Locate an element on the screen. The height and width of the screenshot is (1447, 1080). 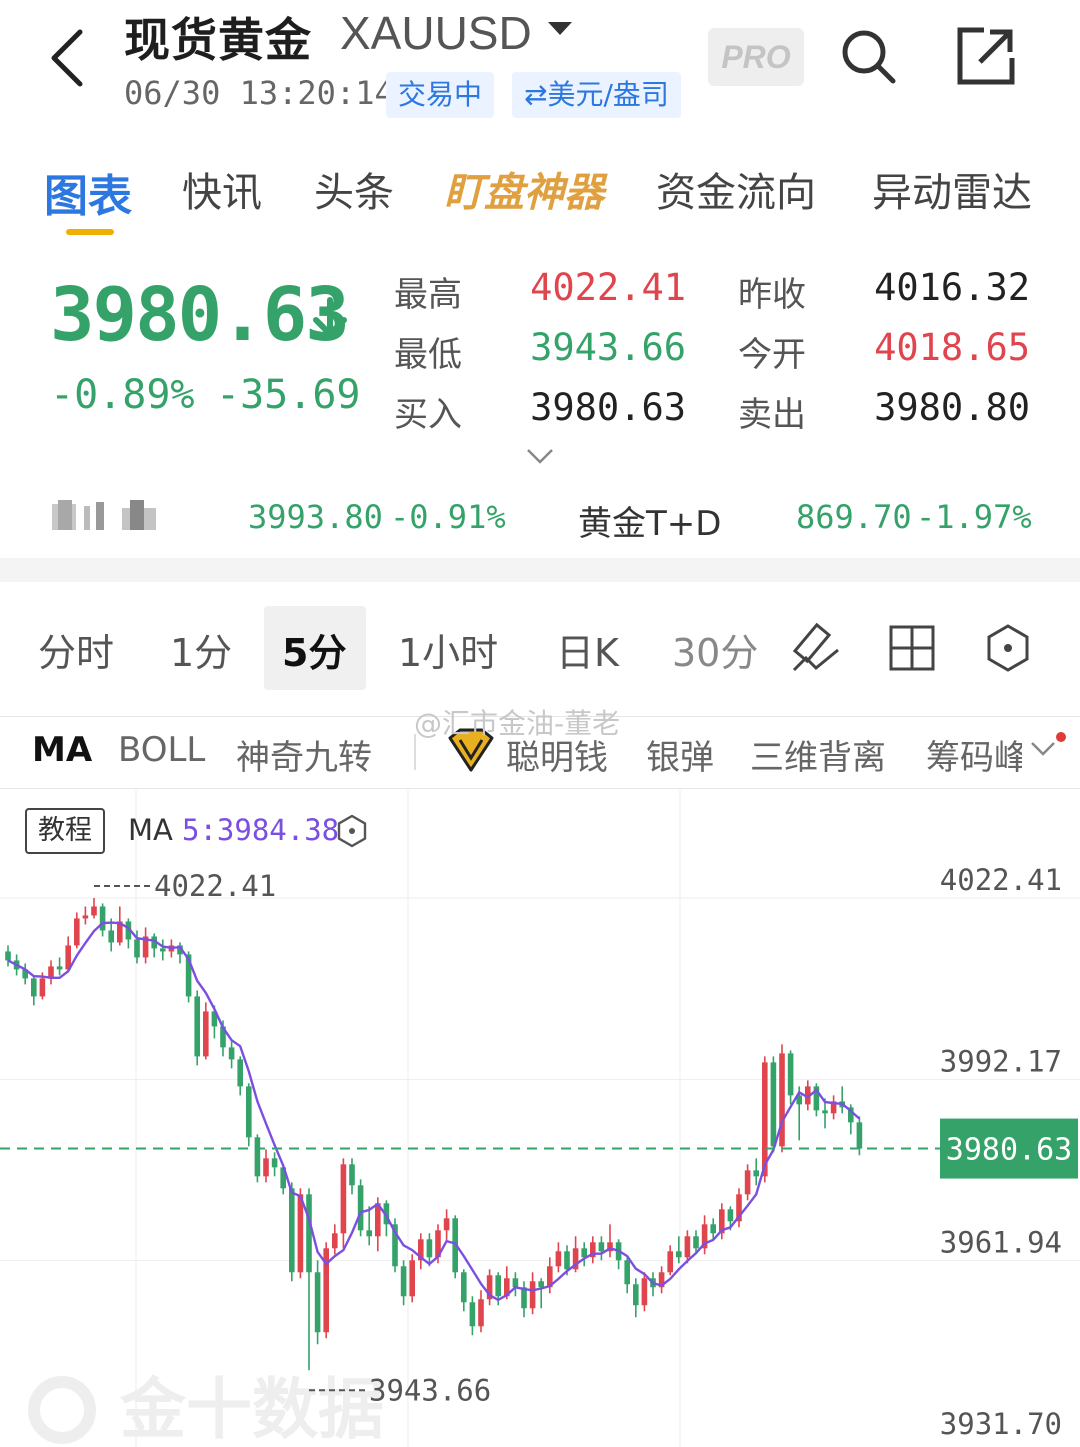
indicator-boll: BOLL is located at coordinates (161, 750).